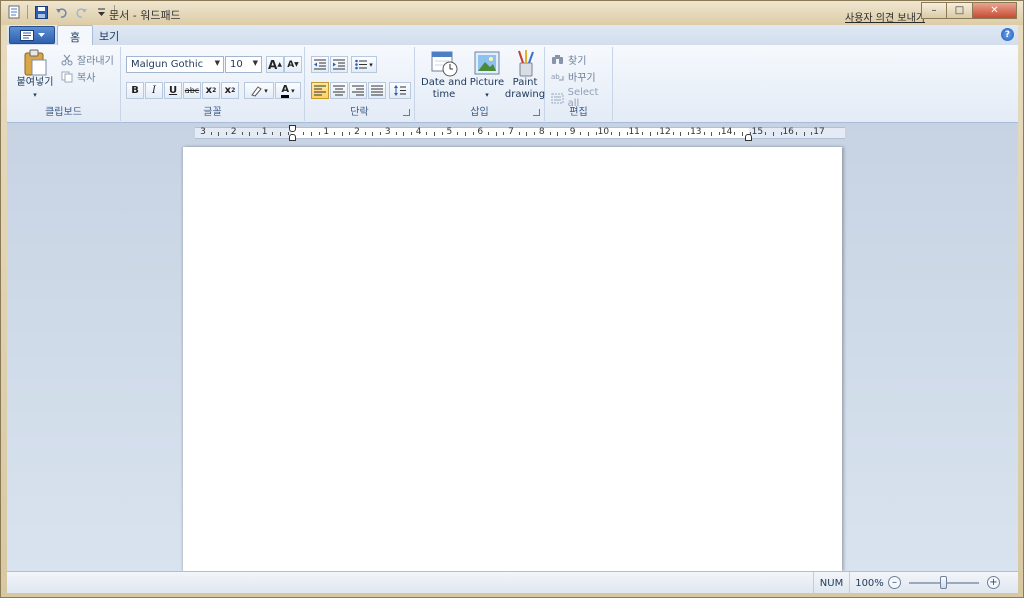 This screenshot has height=598, width=1024. Describe the element at coordinates (943, 582) in the screenshot. I see `zoom-slider-thumb` at that location.